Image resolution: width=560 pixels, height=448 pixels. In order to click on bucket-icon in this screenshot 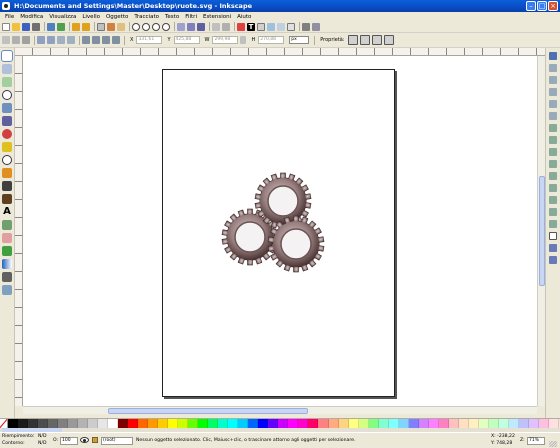, I will do `click(7, 251)`.